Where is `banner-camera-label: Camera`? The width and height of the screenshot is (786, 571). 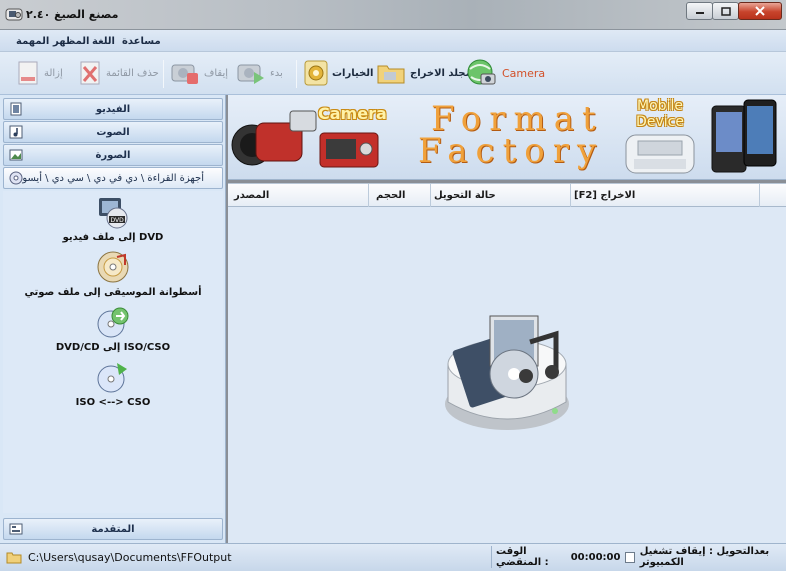
banner-camera-label: Camera is located at coordinates (352, 113).